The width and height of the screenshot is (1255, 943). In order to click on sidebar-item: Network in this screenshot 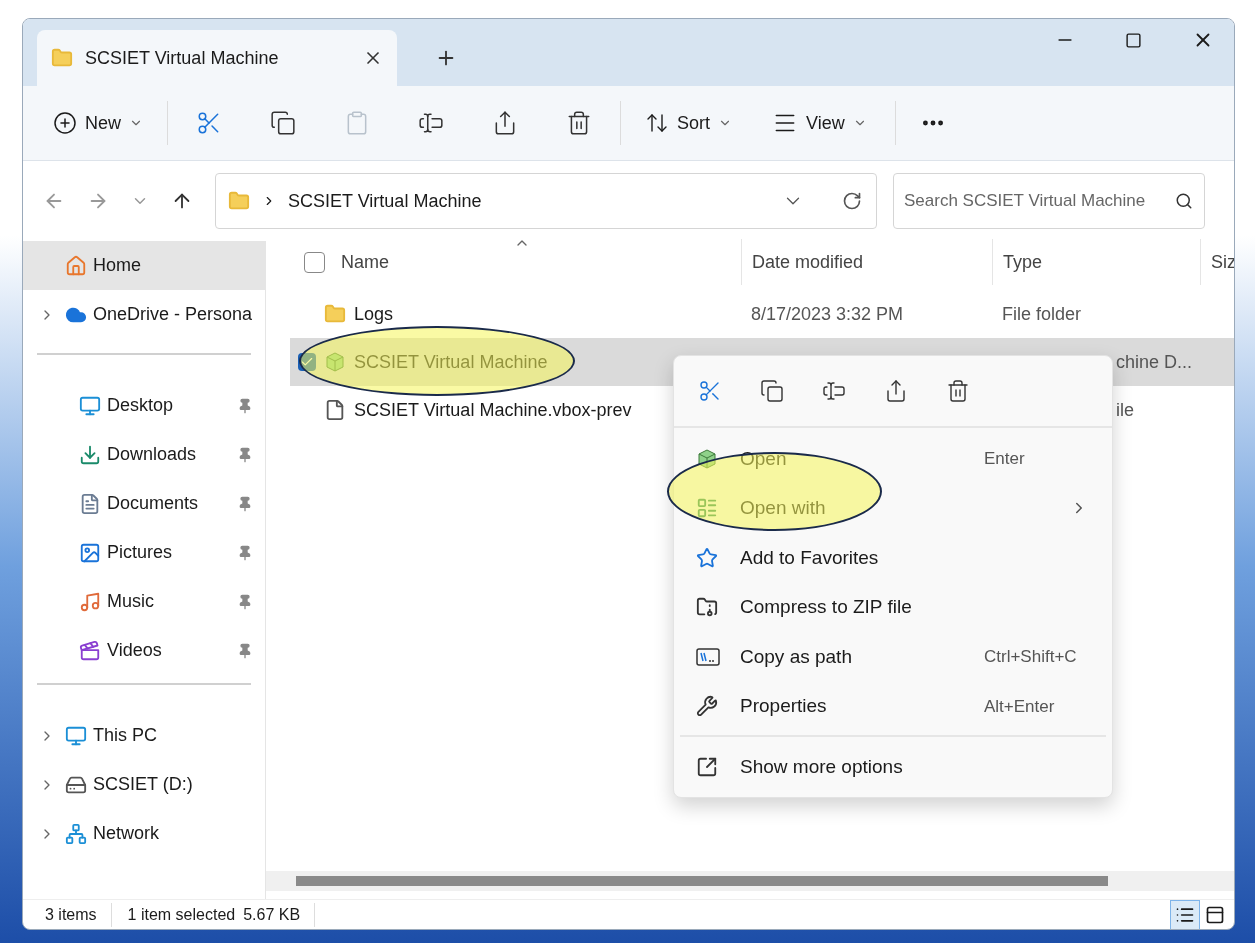, I will do `click(144, 833)`.